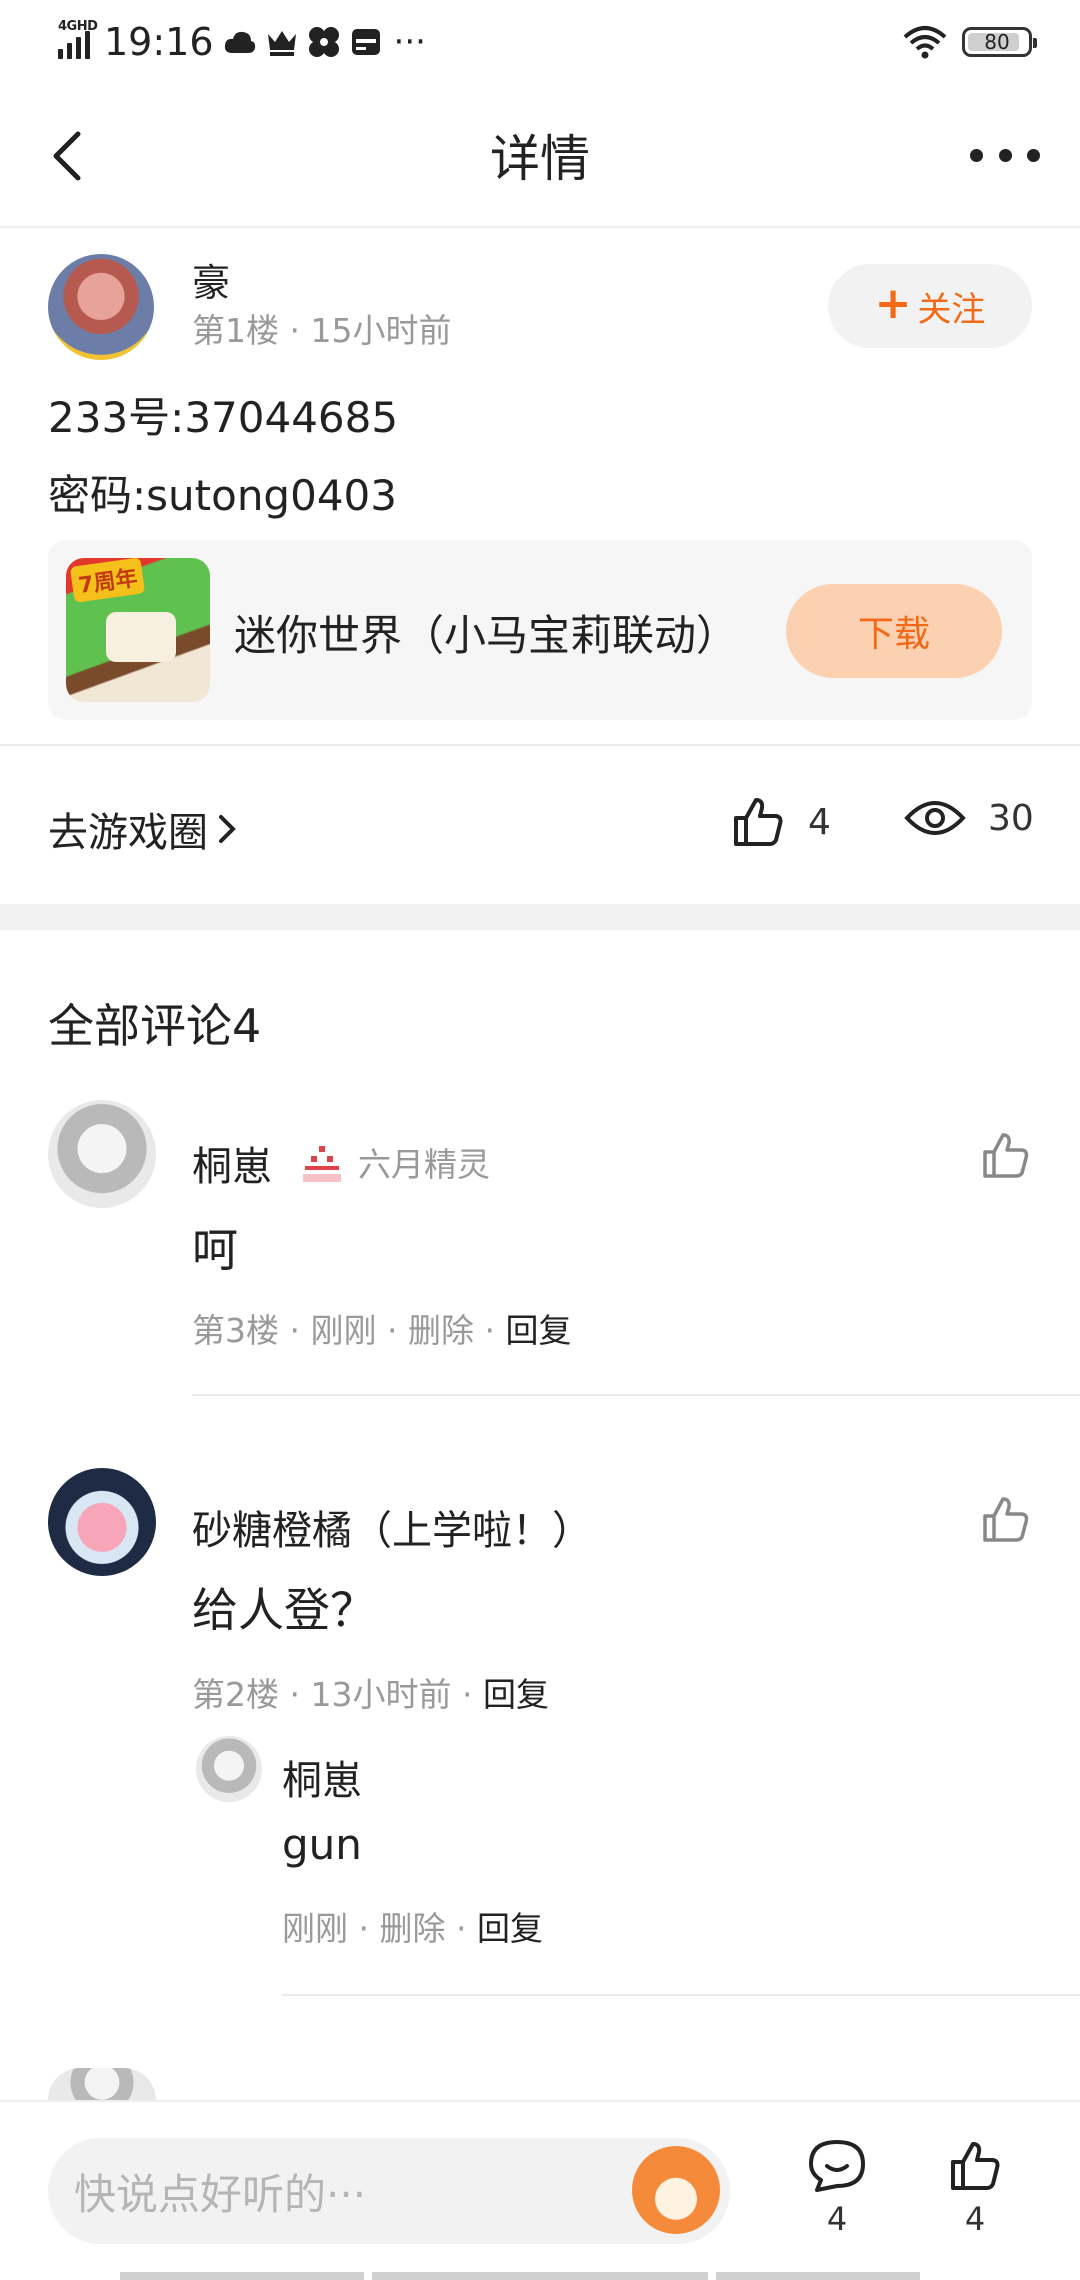 Image resolution: width=1080 pixels, height=2280 pixels. Describe the element at coordinates (676, 2190) in the screenshot. I see `mascot-icon` at that location.